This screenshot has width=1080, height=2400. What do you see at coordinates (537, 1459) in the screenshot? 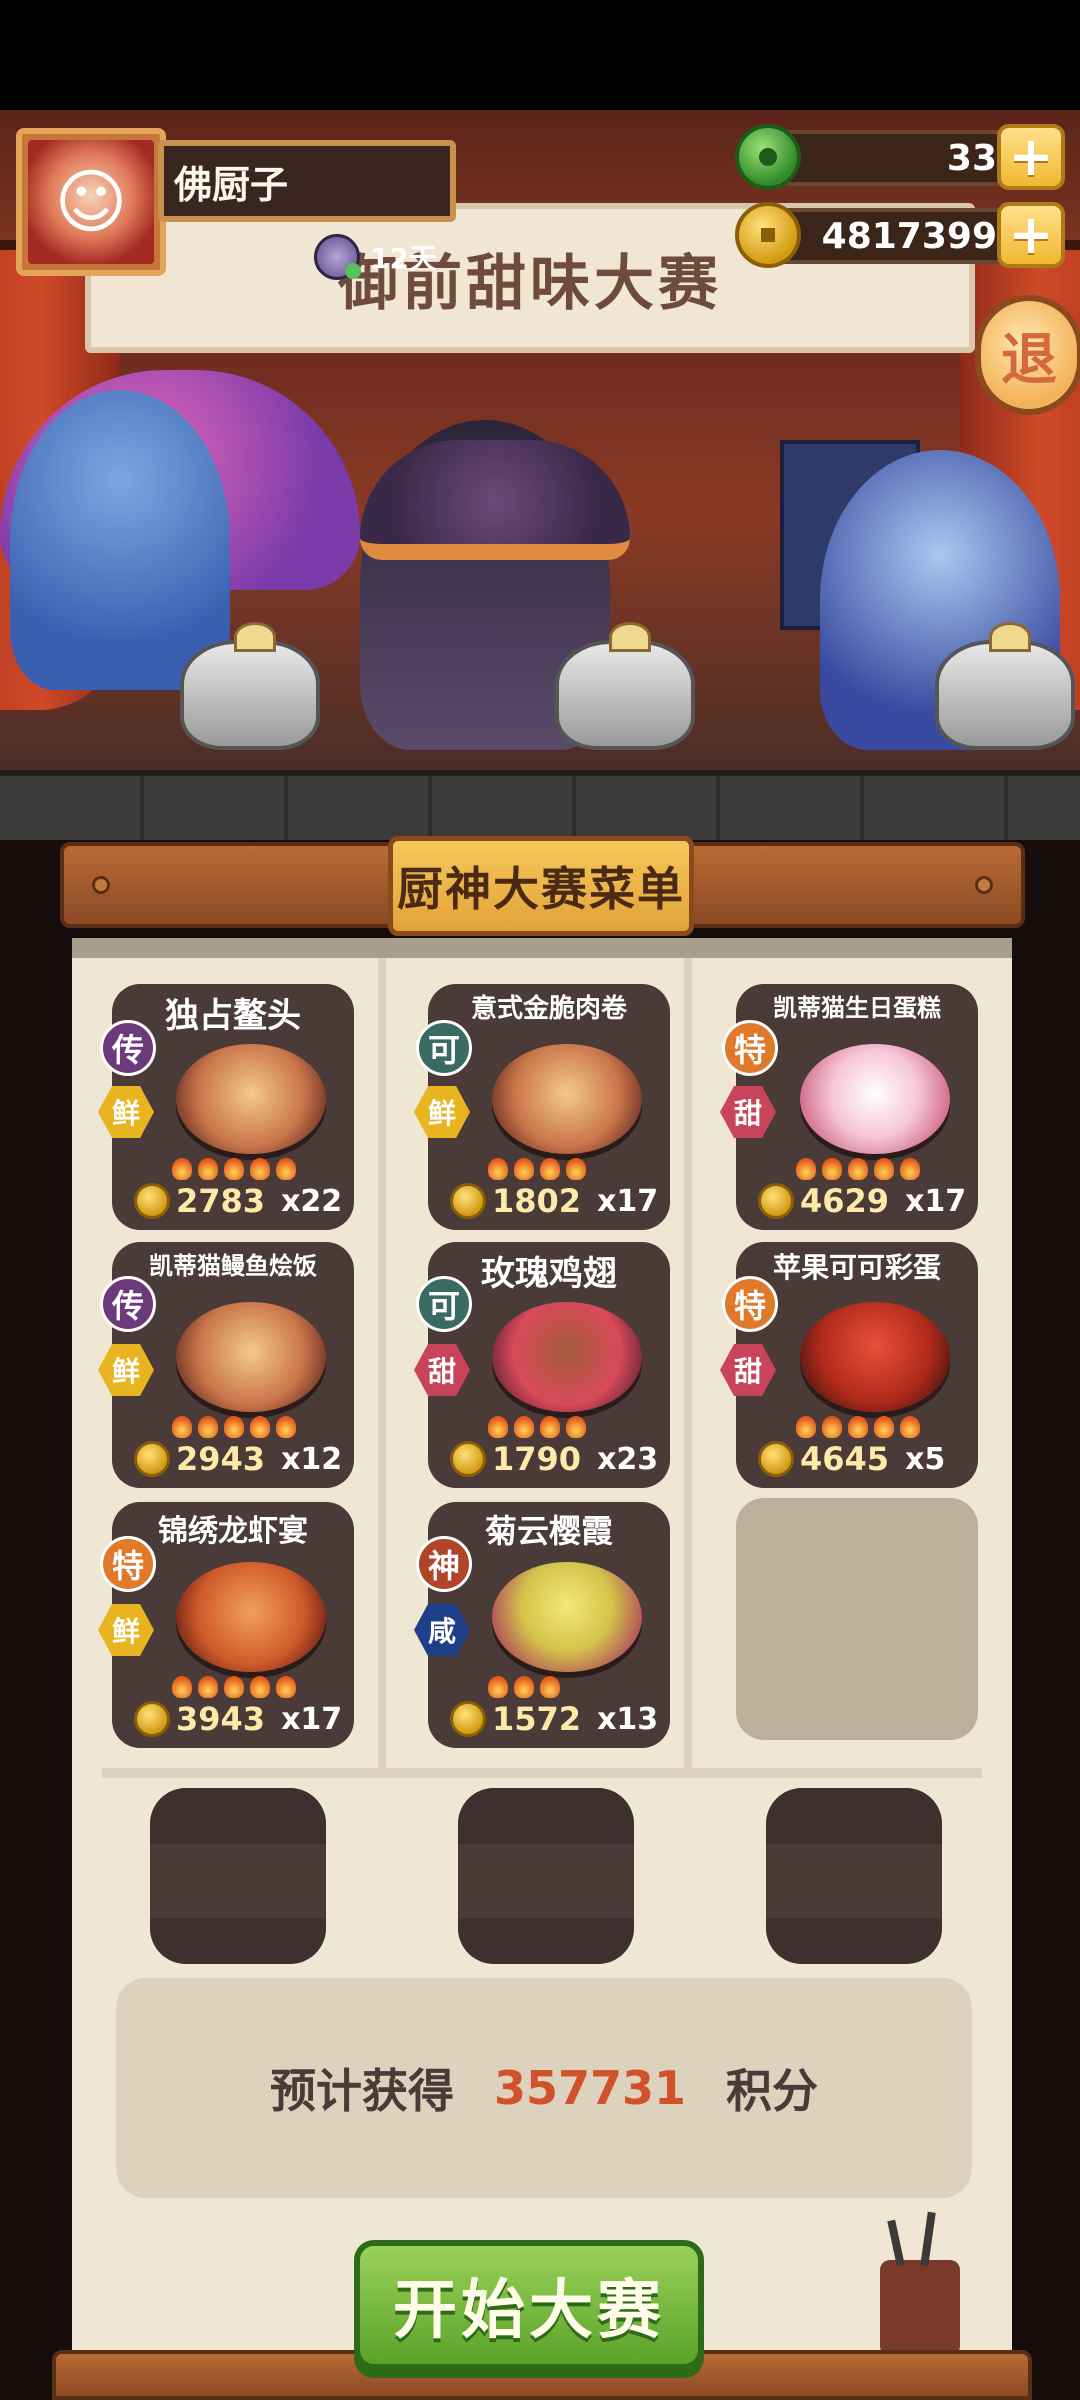
I see `dish-price: 1790` at bounding box center [537, 1459].